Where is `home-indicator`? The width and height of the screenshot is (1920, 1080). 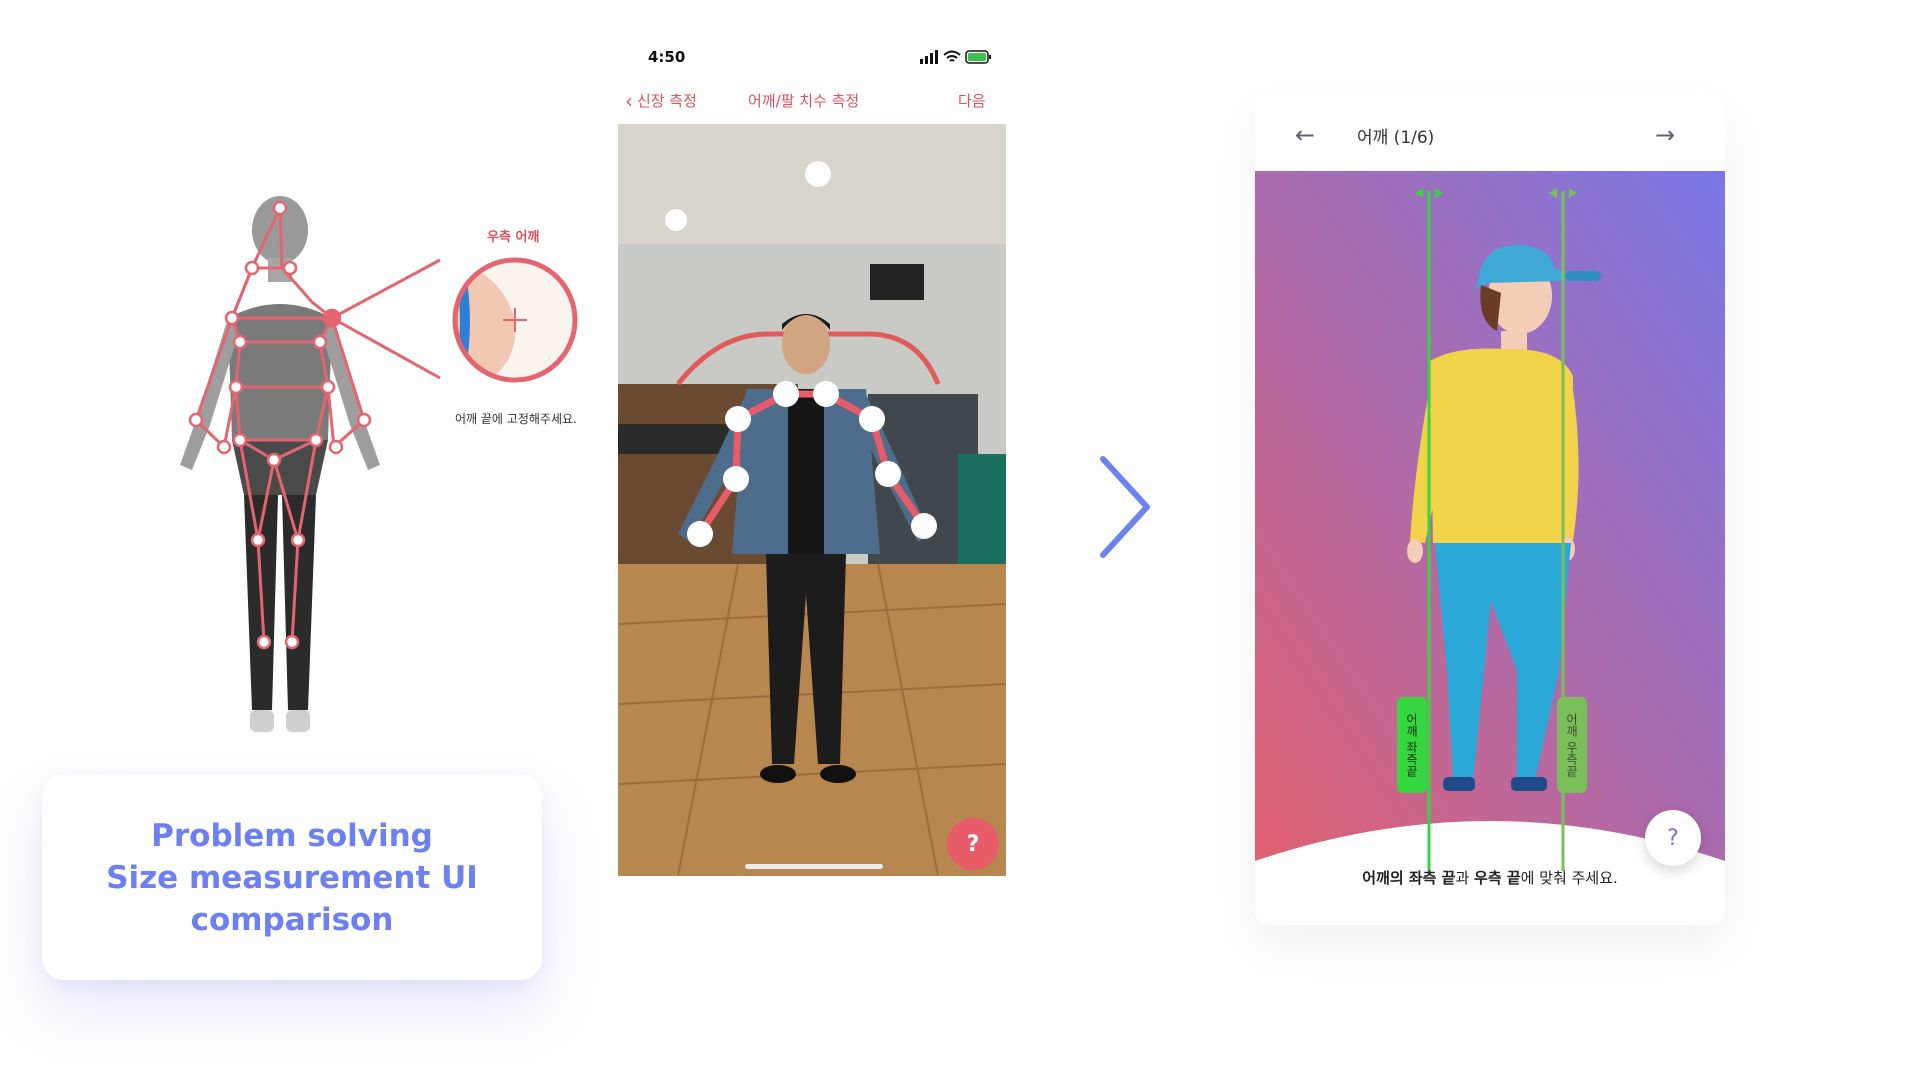 home-indicator is located at coordinates (814, 866).